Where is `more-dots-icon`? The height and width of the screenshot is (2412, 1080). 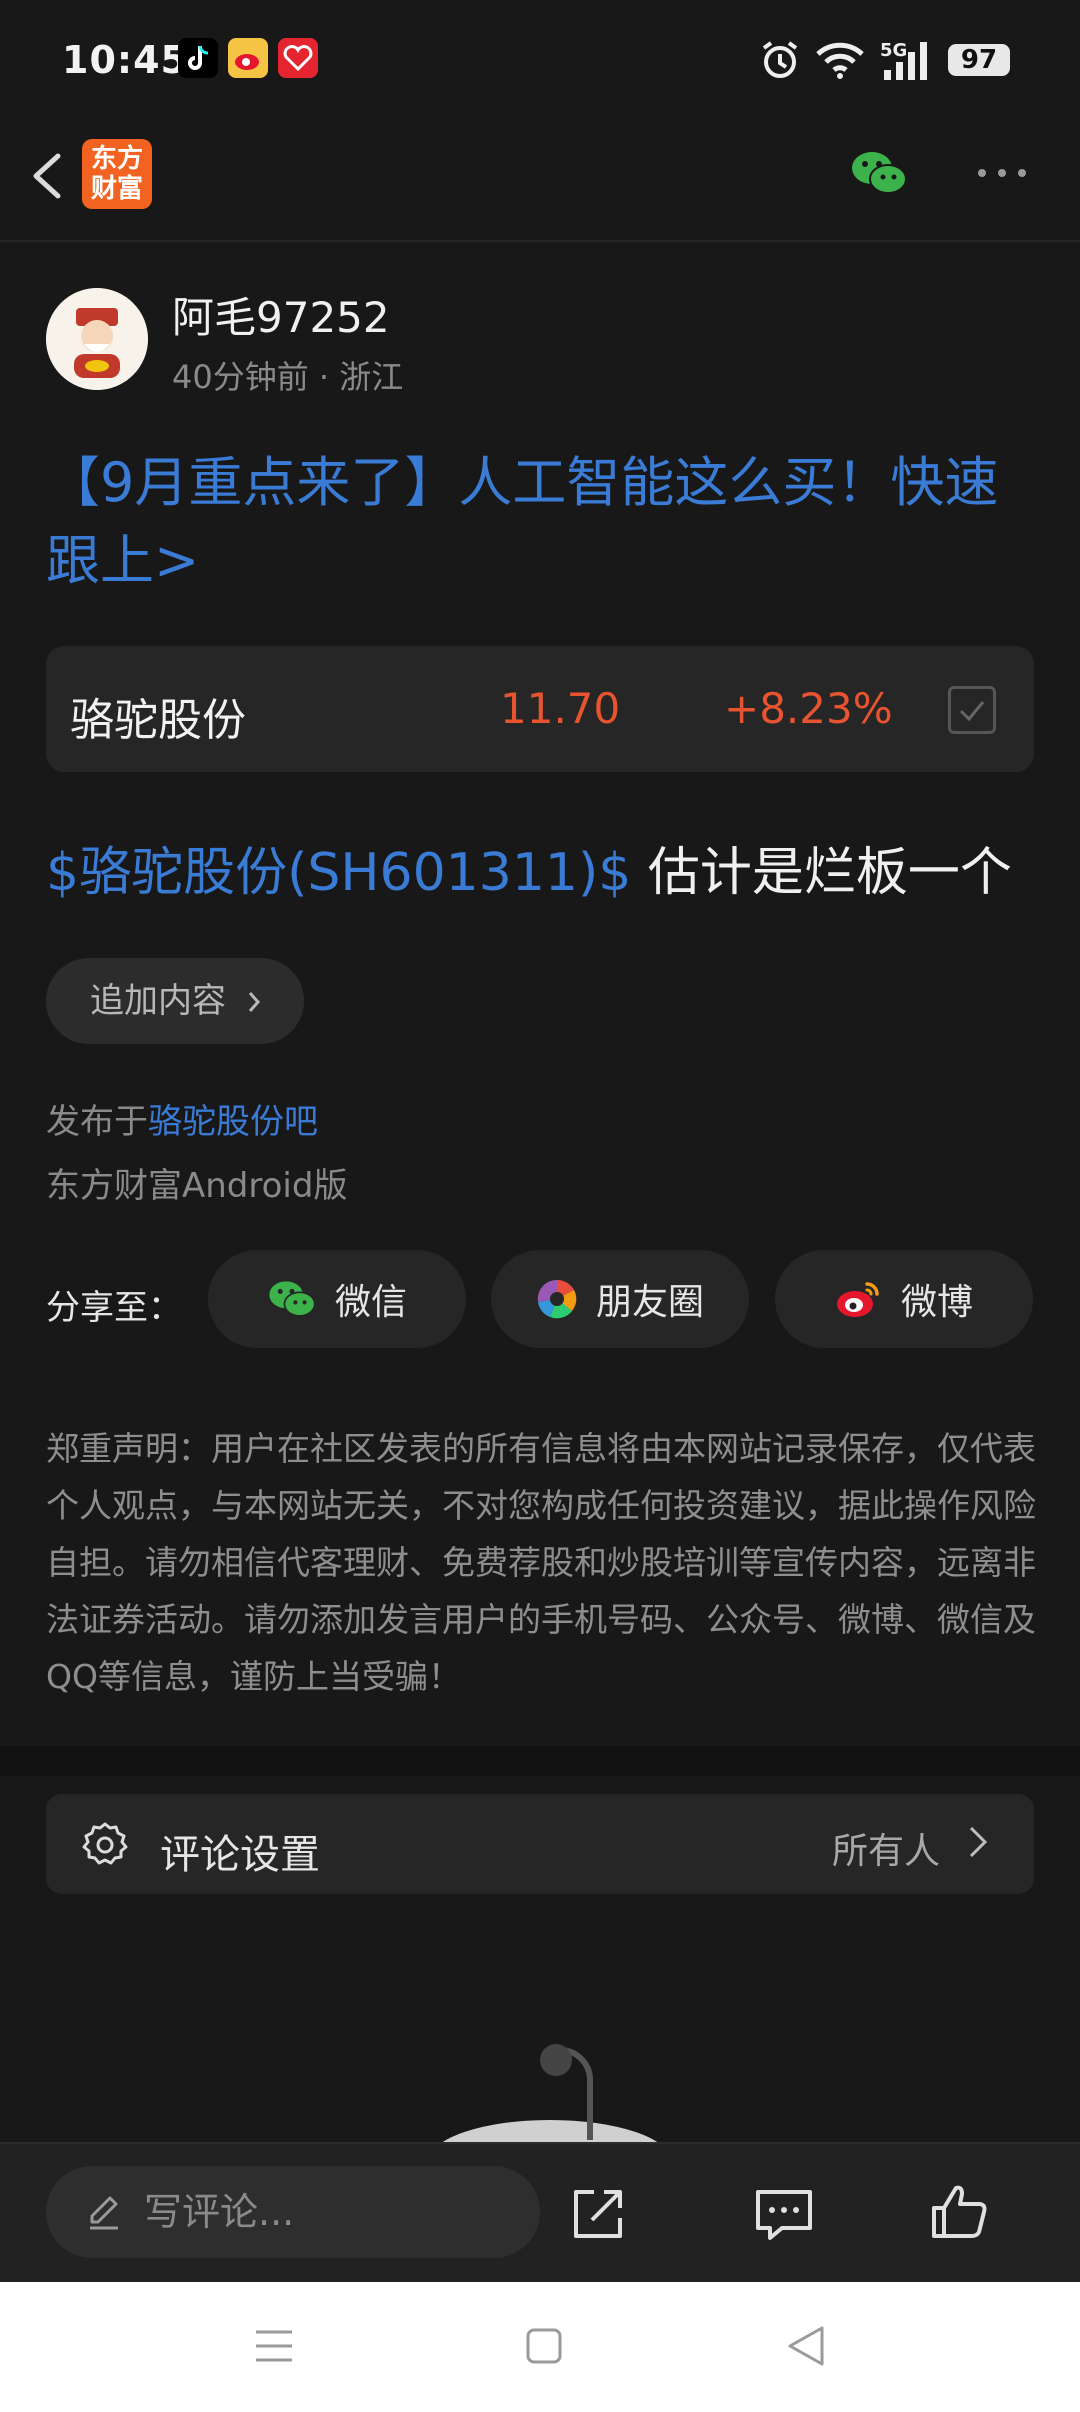 more-dots-icon is located at coordinates (1002, 173).